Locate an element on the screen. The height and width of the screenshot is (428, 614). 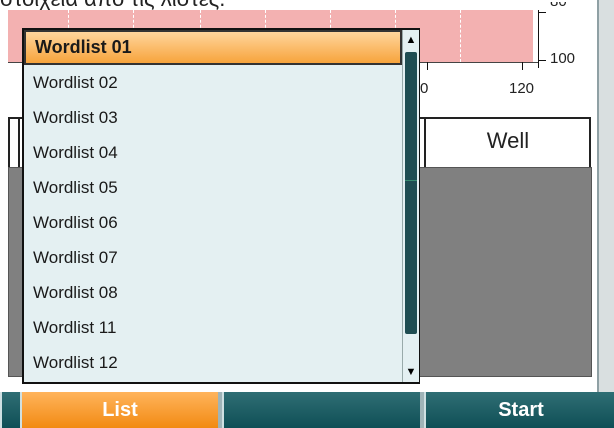
wordlist-option: Wordlist 07 is located at coordinates (213, 257).